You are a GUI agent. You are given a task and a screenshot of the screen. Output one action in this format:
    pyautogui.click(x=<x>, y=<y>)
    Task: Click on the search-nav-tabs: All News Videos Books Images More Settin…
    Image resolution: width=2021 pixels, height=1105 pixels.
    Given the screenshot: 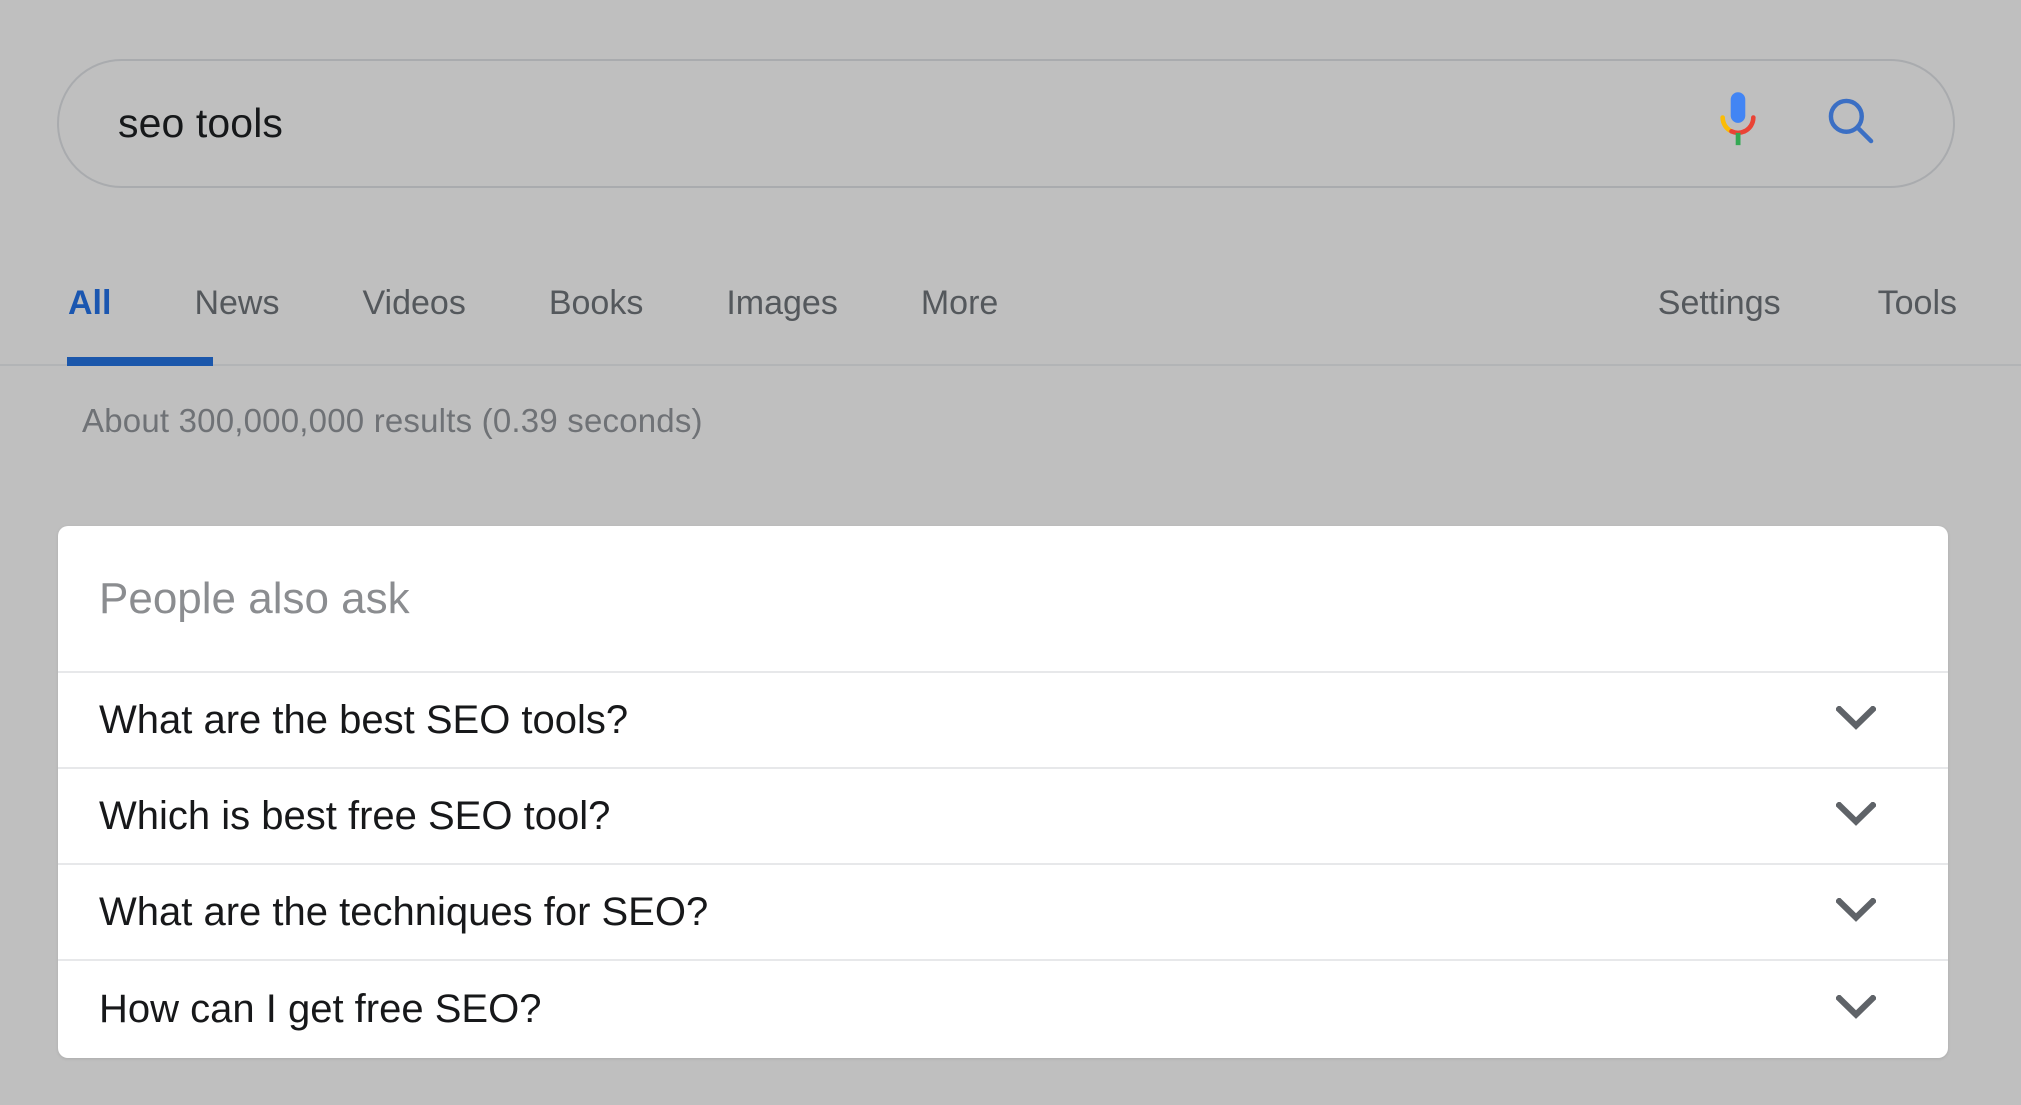 What is the action you would take?
    pyautogui.click(x=1010, y=313)
    